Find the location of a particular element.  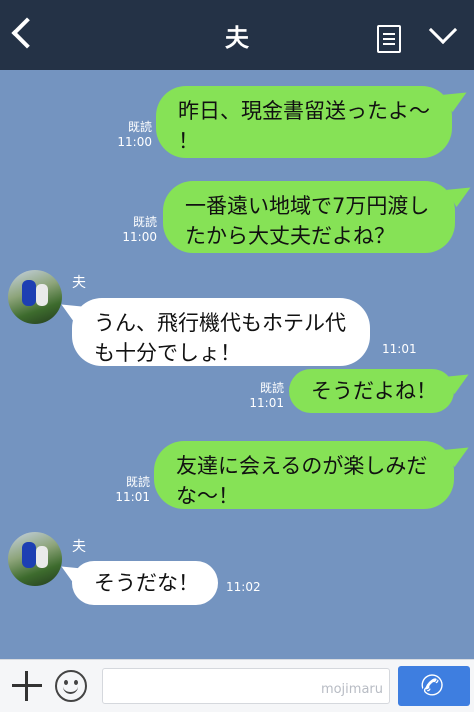

message-bubble-outgoing: 一番遠い地域で7万円渡し たから大丈夫だよね？ is located at coordinates (309, 217).